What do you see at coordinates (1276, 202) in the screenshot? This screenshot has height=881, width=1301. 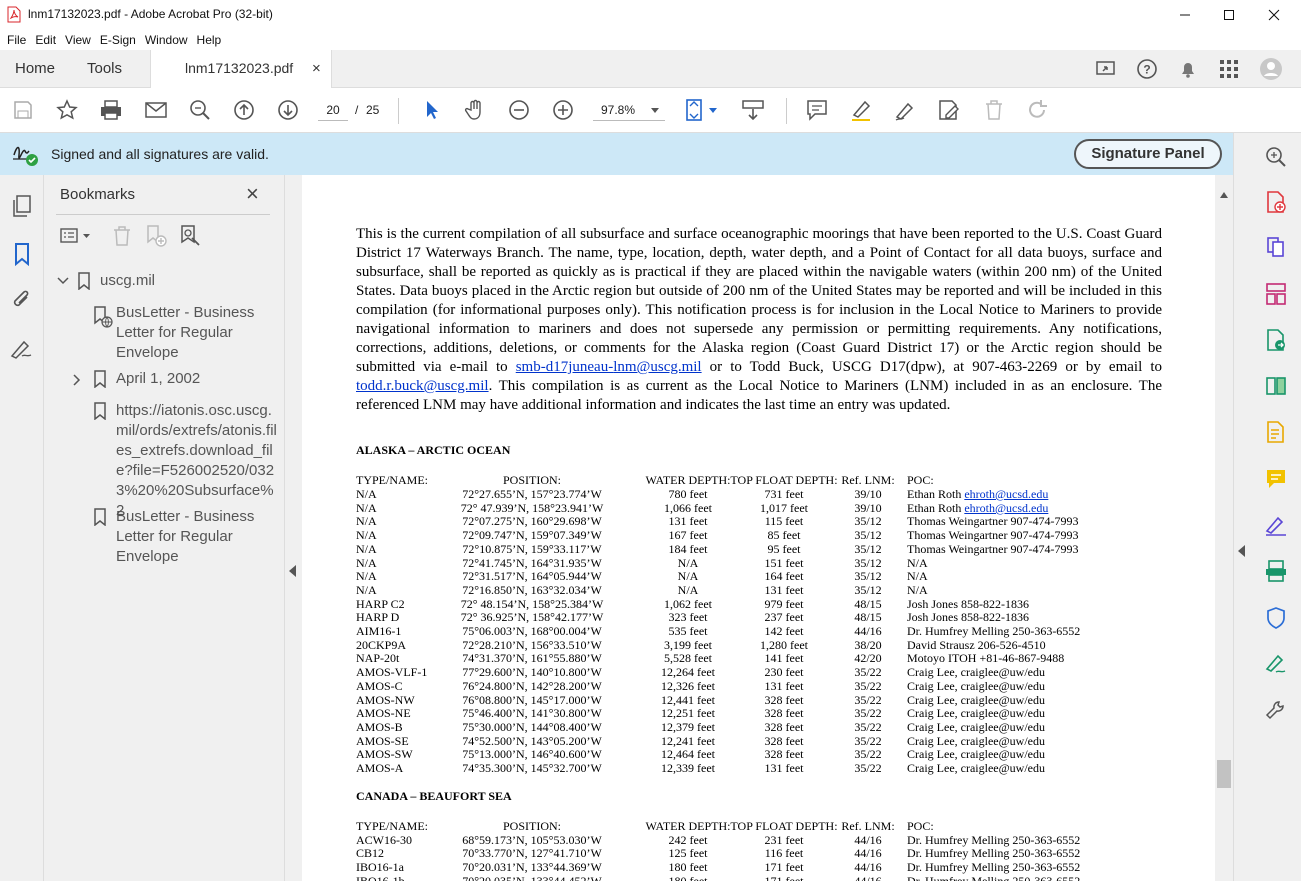 I see `create-pdf-icon` at bounding box center [1276, 202].